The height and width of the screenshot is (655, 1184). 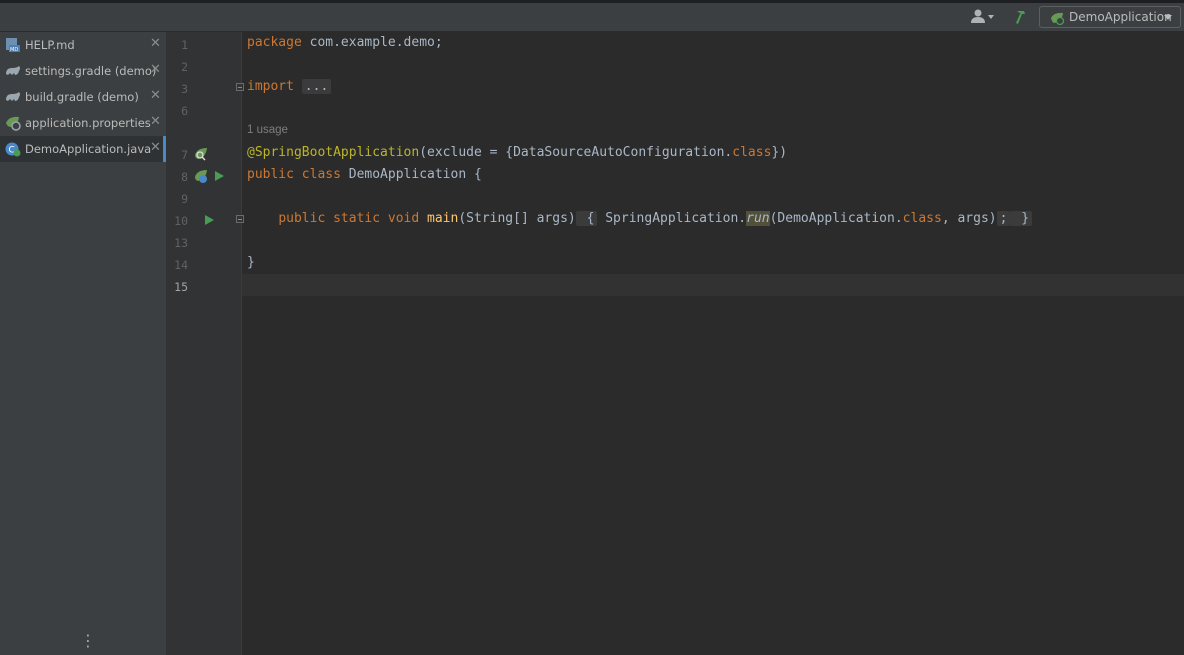 What do you see at coordinates (333, 152) in the screenshot?
I see `annotation: @SpringBootApplication` at bounding box center [333, 152].